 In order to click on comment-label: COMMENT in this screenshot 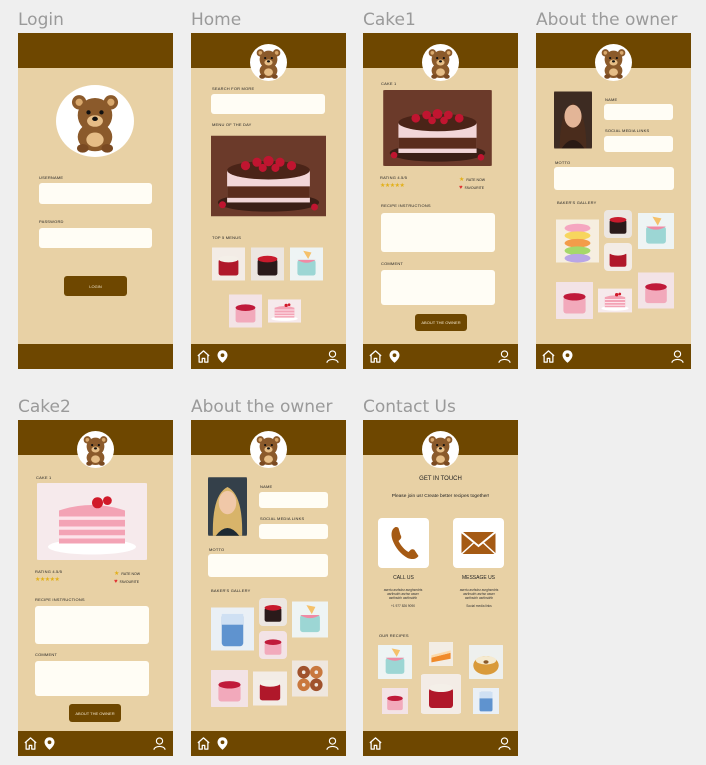, I will do `click(46, 654)`.